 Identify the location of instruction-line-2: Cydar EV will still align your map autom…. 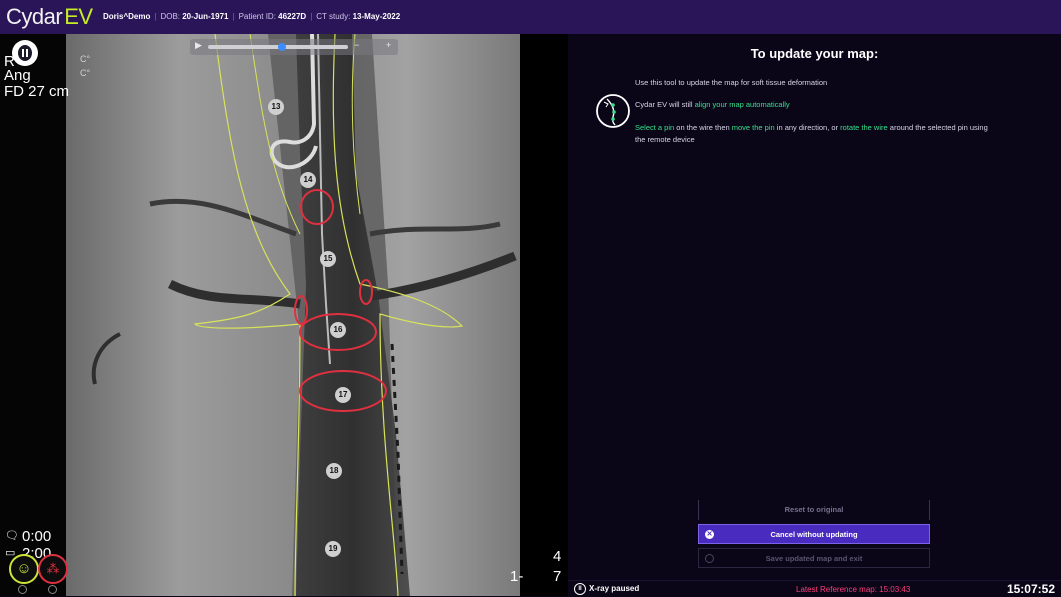
(712, 104).